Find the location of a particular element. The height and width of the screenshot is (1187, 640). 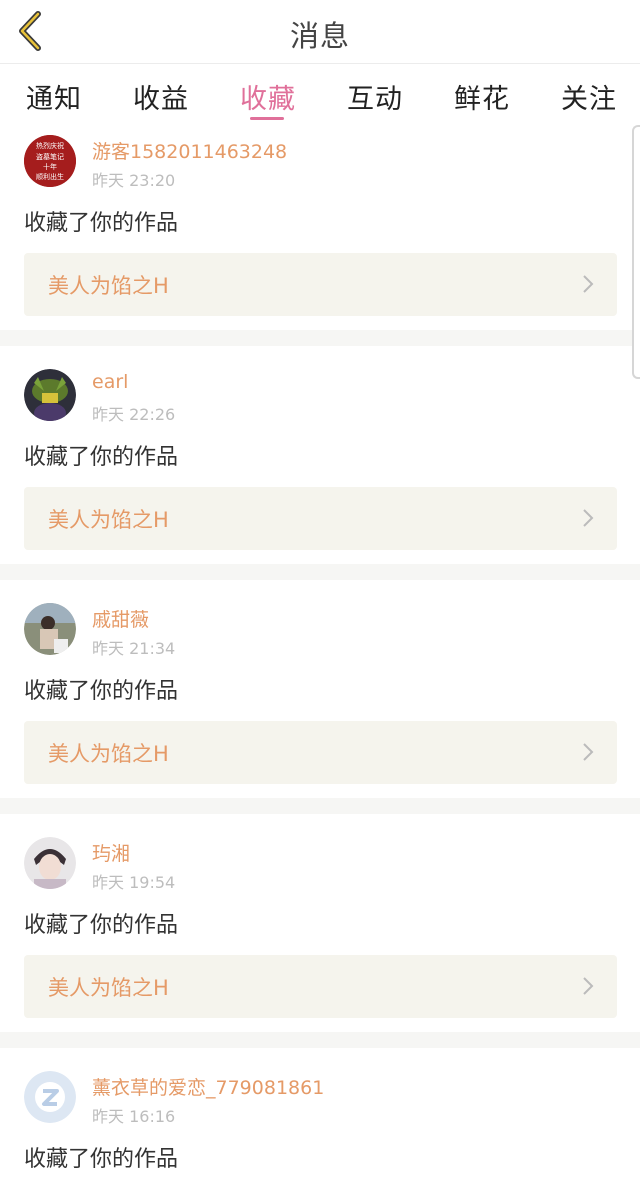

tab-bar: 通知 收益 收藏 互动 鲜花 关注 is located at coordinates (320, 94).